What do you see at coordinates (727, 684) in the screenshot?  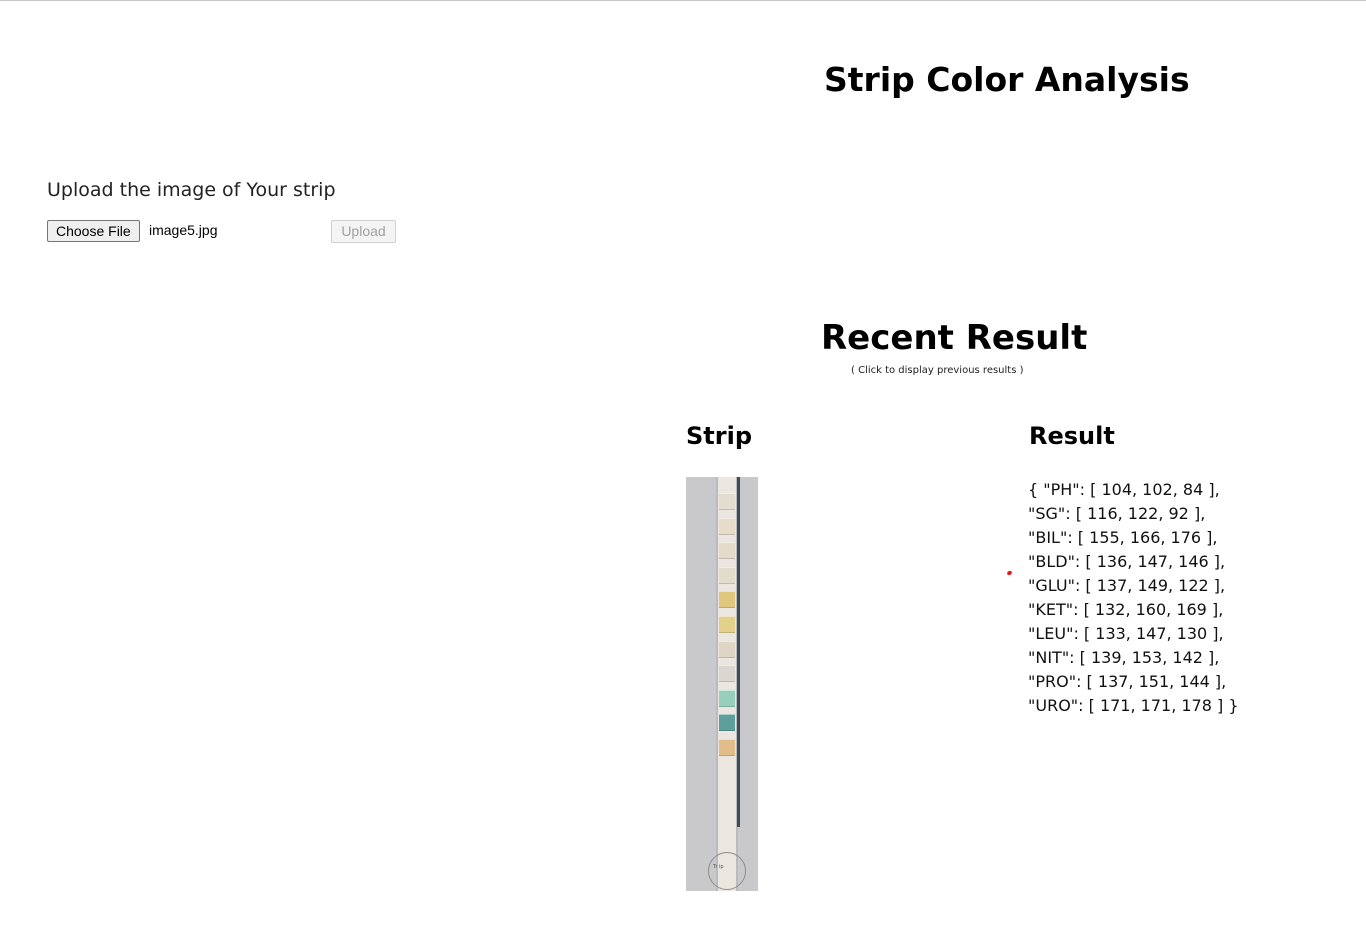 I see `test-strip` at bounding box center [727, 684].